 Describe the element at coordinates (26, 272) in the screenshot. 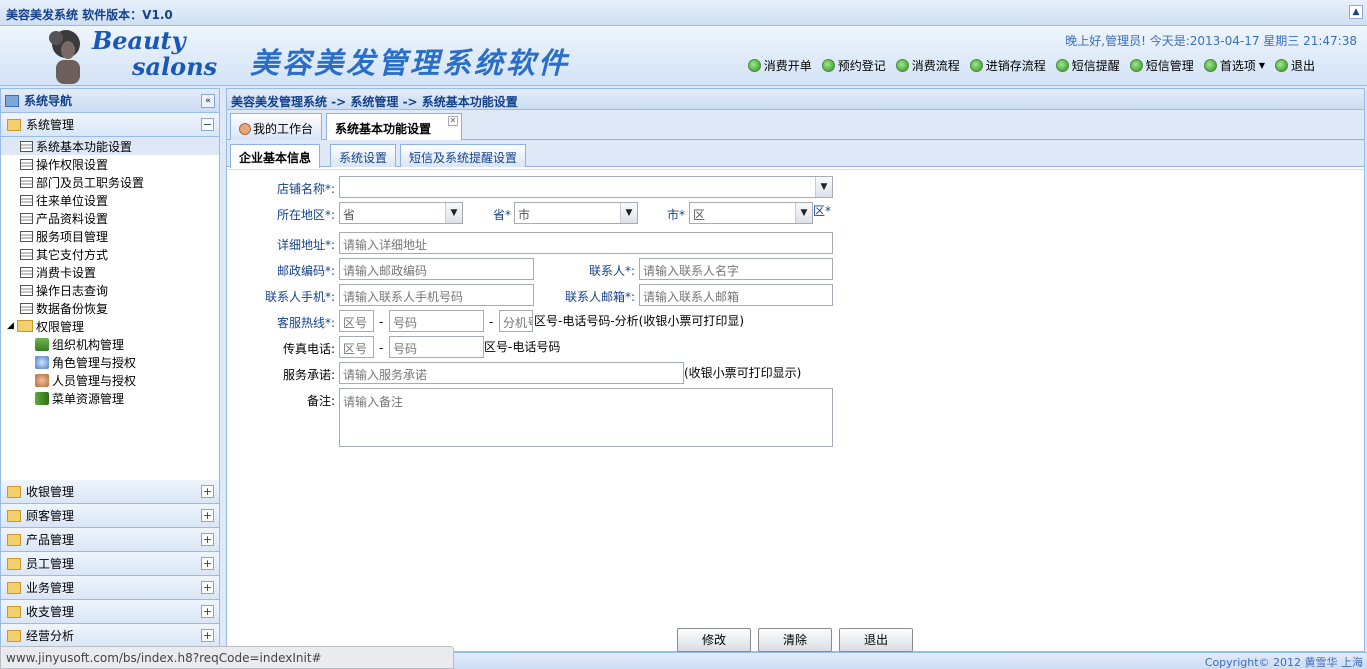

I see `list-icon` at that location.